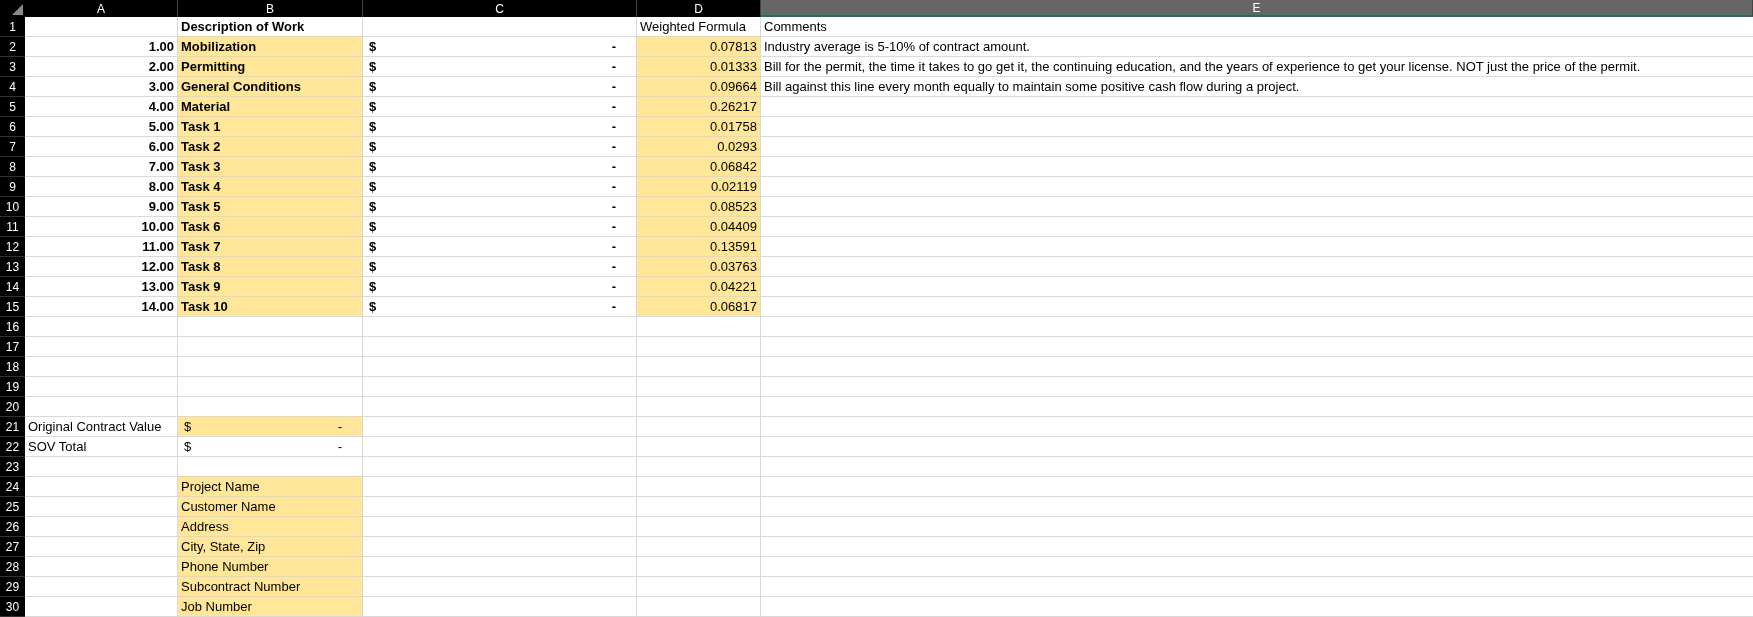 The height and width of the screenshot is (617, 1753). Describe the element at coordinates (699, 67) in the screenshot. I see `table-cell: 0.01333` at that location.